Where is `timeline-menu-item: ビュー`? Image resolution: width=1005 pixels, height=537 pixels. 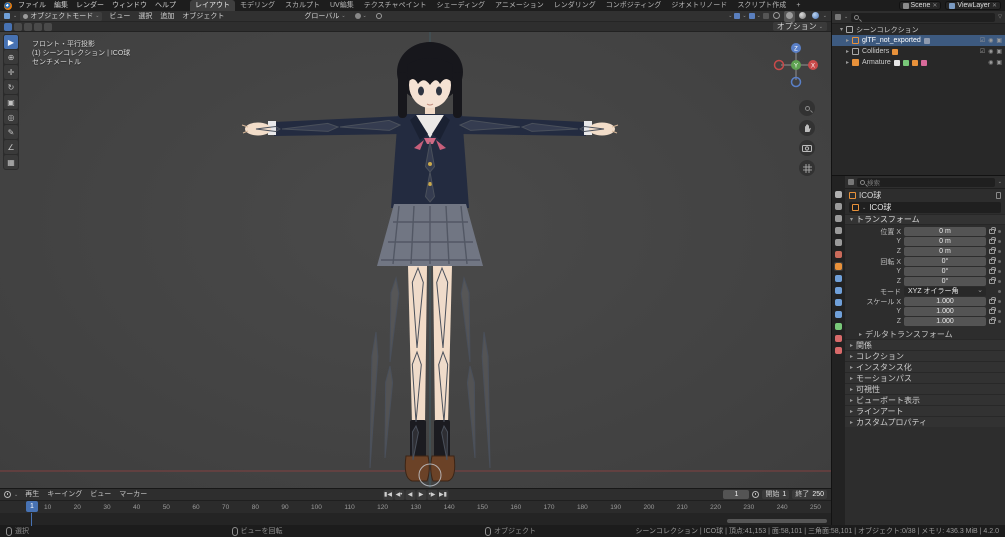 timeline-menu-item: ビュー is located at coordinates (100, 494).